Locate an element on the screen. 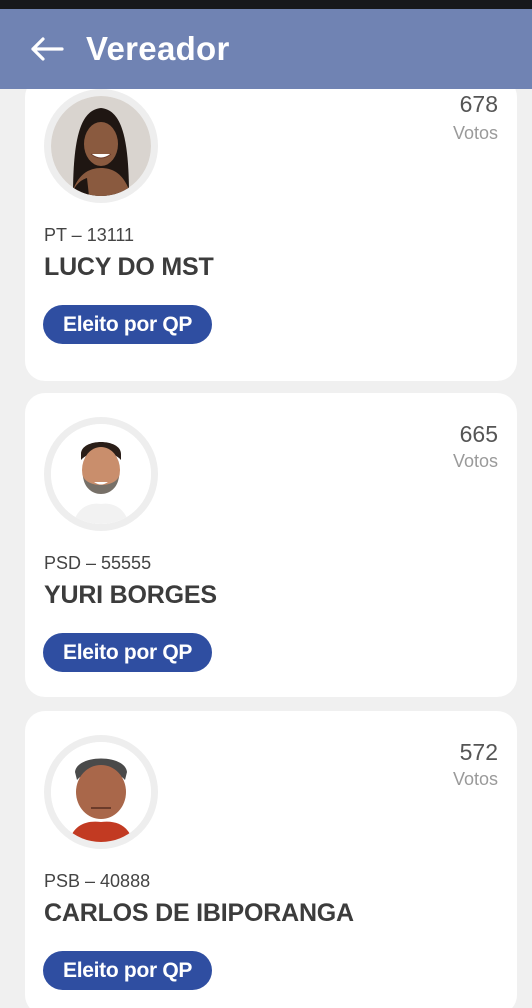  back-button is located at coordinates (50, 49).